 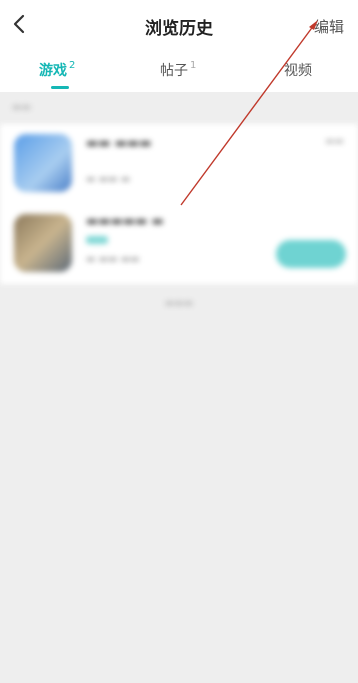 I want to click on tab-games-label: 游戏, so click(x=53, y=71).